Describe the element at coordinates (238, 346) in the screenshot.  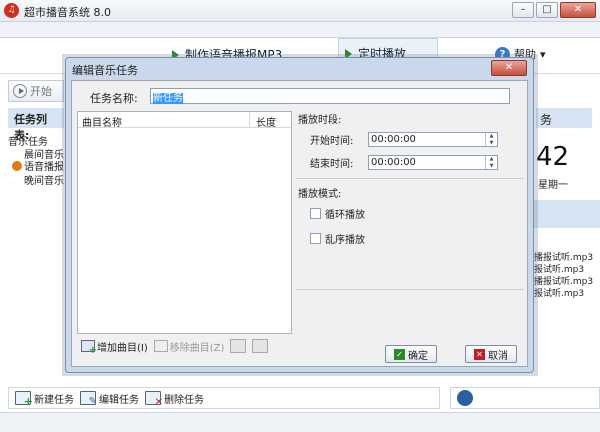
I see `move-up-icon` at that location.